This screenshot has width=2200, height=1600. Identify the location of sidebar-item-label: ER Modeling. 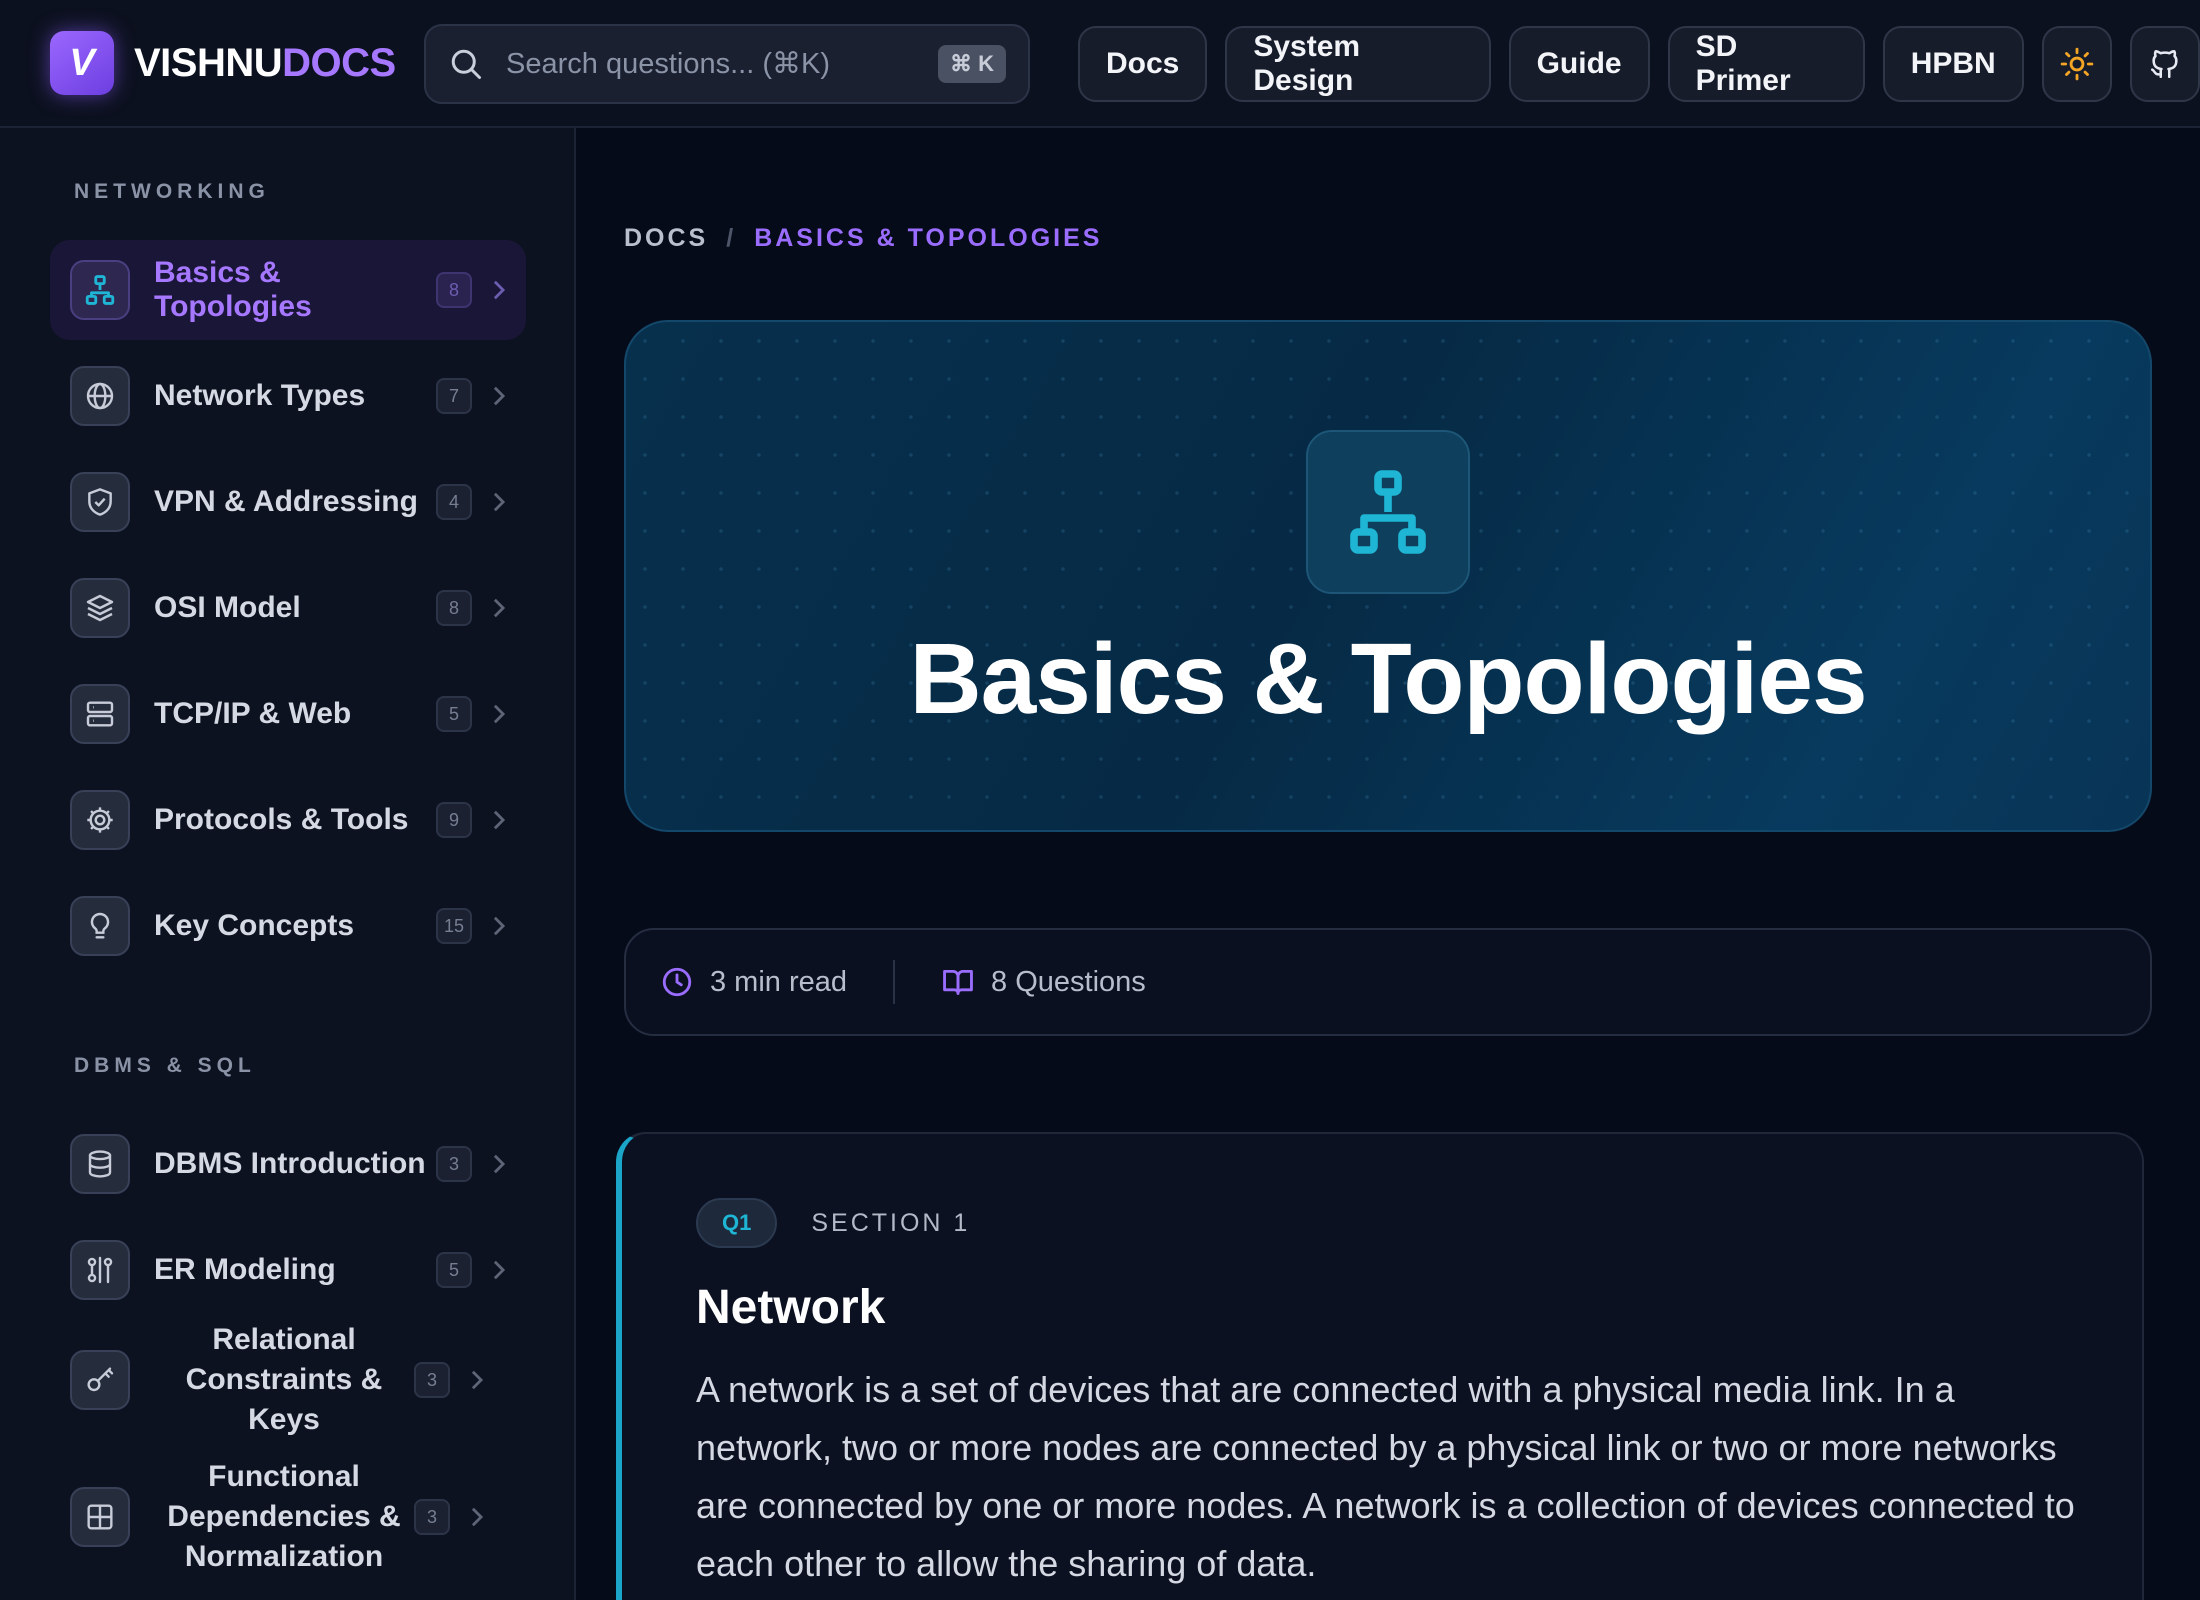
(245, 1269).